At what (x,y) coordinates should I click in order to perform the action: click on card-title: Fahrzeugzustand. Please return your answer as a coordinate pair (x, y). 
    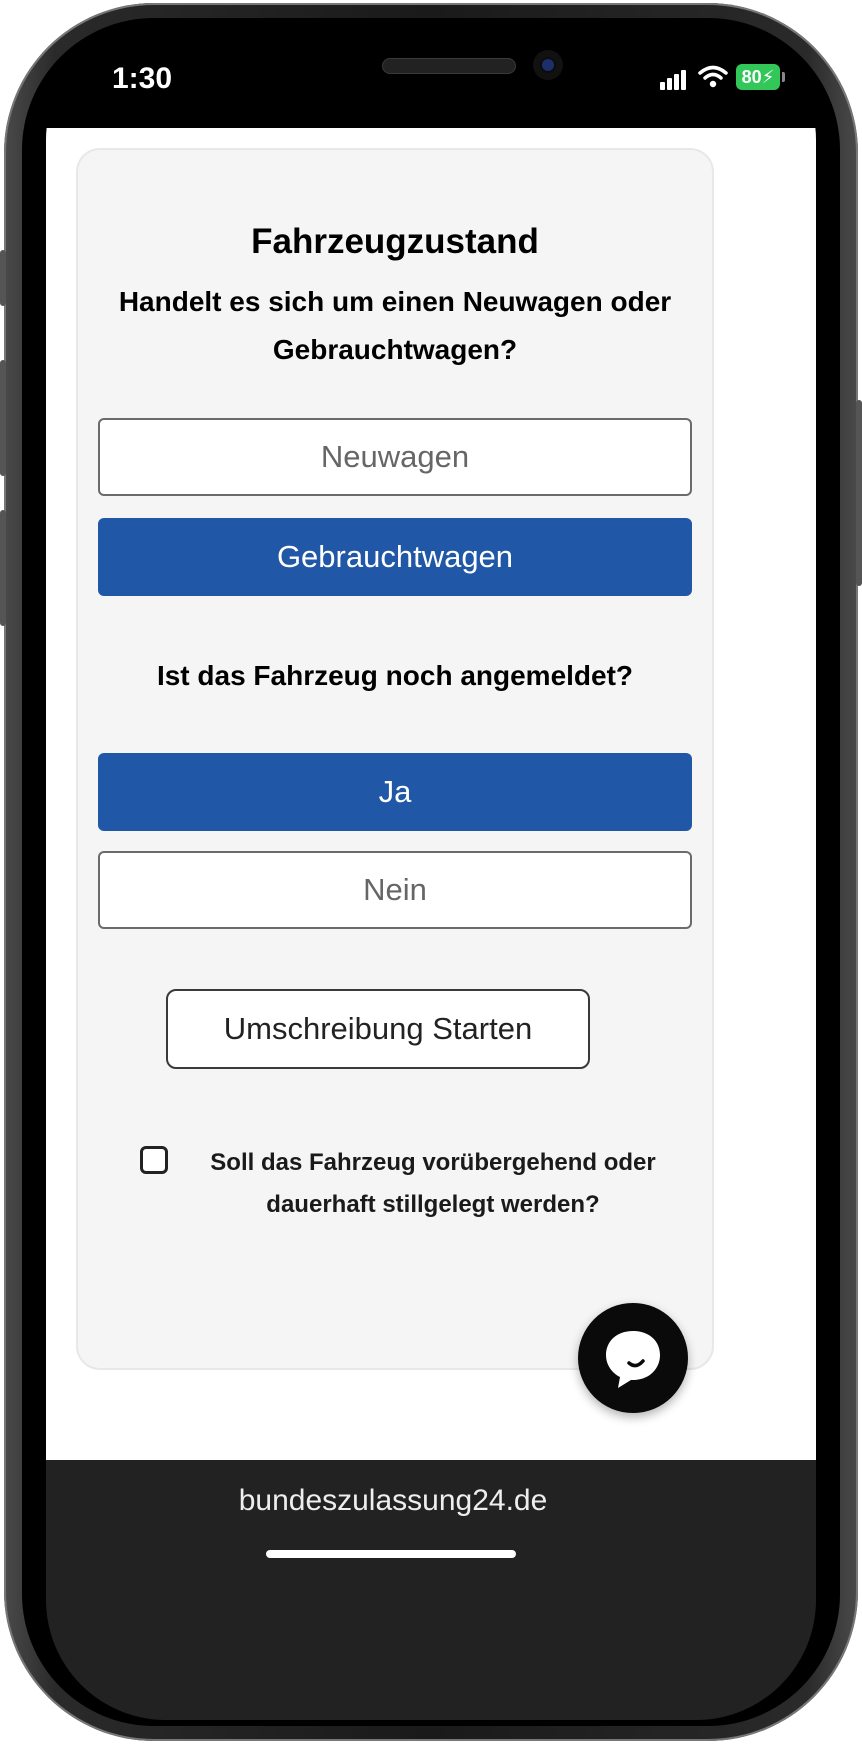
    Looking at the image, I should click on (395, 241).